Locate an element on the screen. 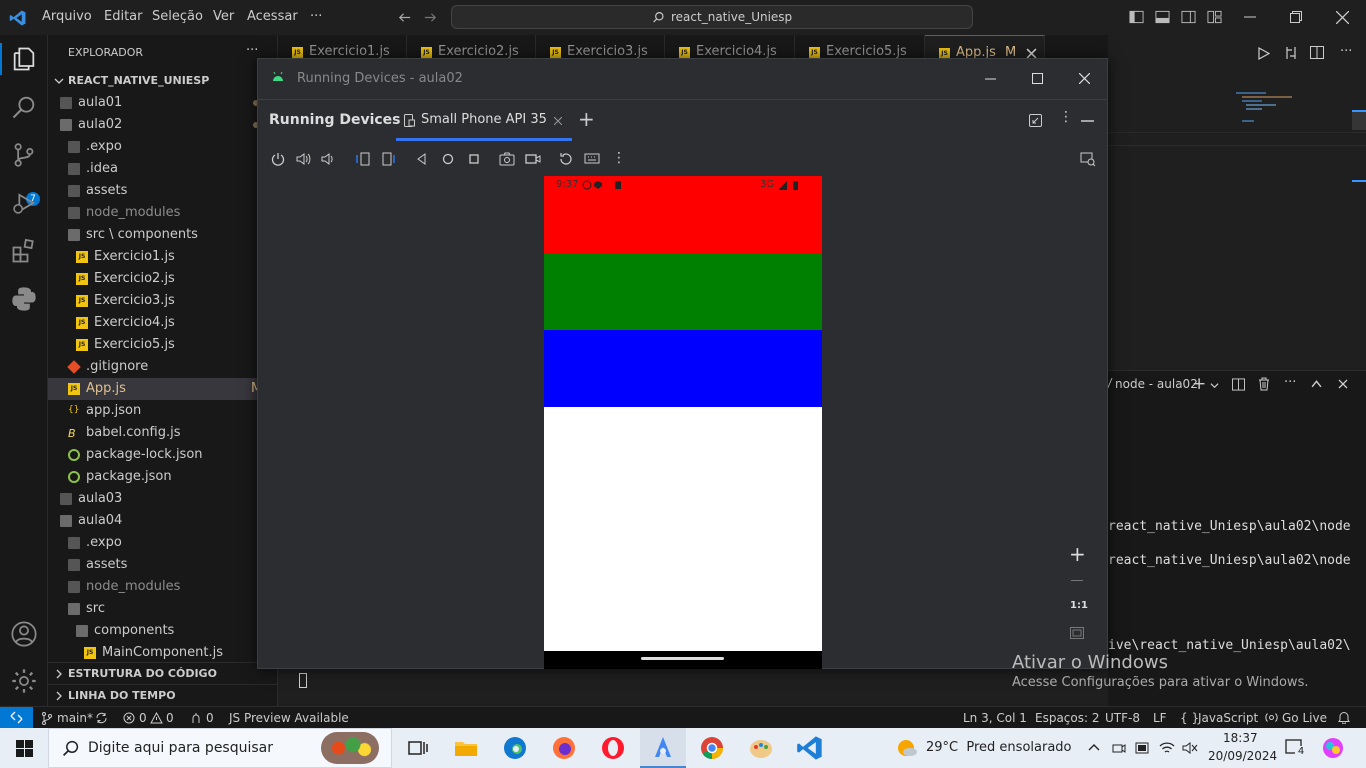 This screenshot has height=768, width=1366. overview-icon is located at coordinates (474, 159).